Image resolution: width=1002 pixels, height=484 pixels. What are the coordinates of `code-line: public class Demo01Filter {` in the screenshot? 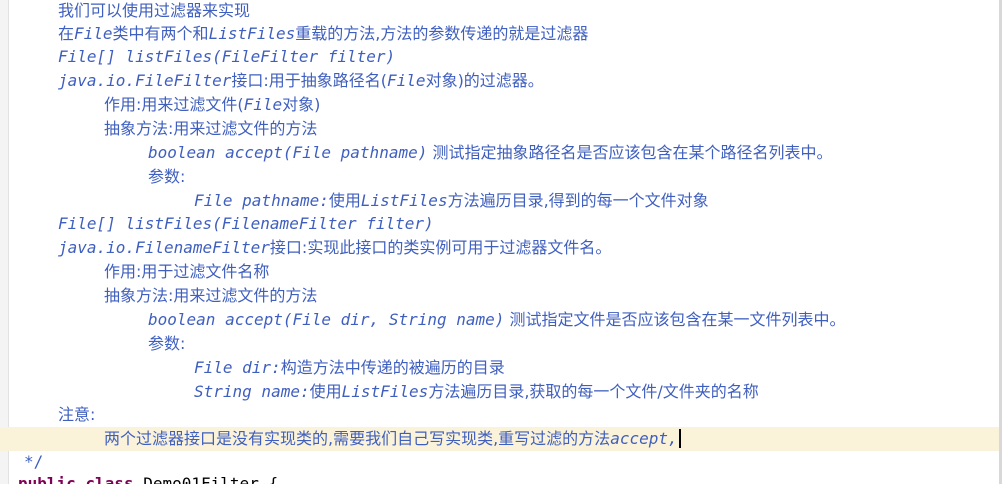 It's located at (148, 479).